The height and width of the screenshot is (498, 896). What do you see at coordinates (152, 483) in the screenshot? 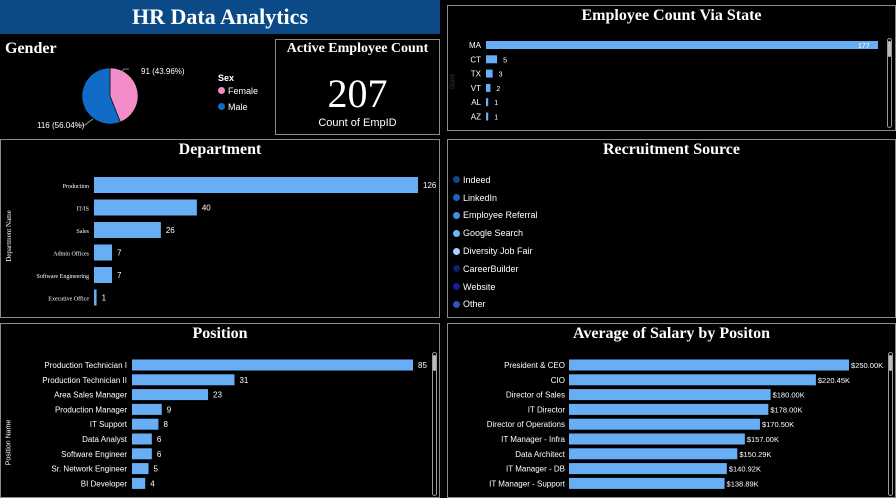
I see `value-label-bi-developer: 4` at bounding box center [152, 483].